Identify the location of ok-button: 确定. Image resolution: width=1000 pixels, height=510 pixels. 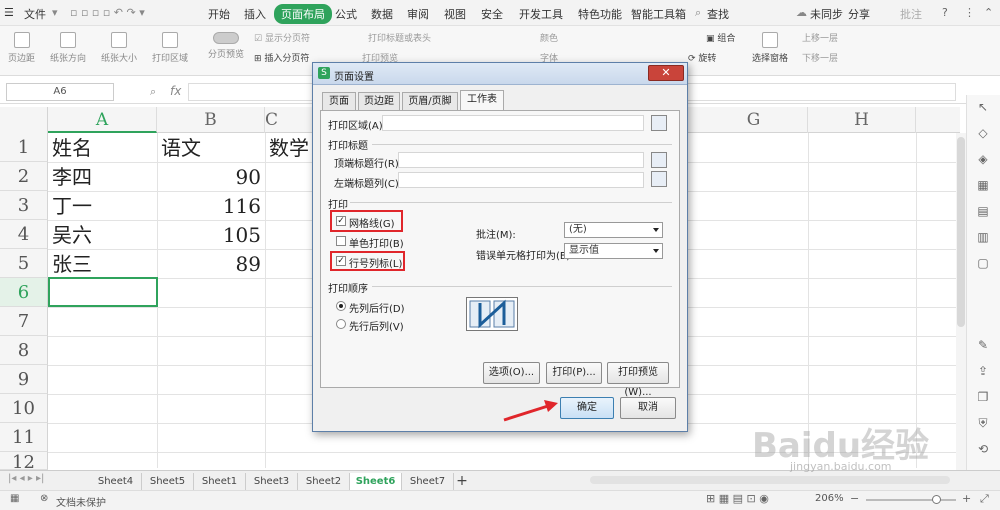
(587, 408).